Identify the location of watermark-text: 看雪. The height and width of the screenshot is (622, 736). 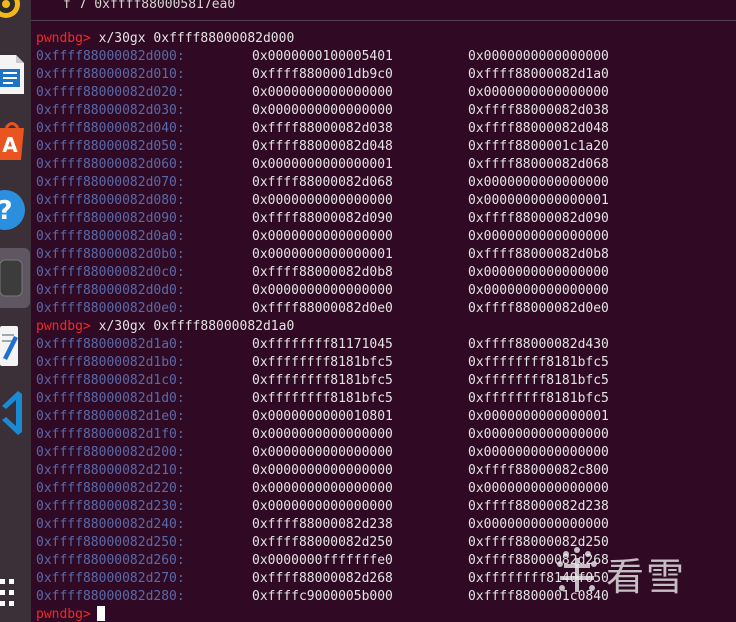
(646, 577).